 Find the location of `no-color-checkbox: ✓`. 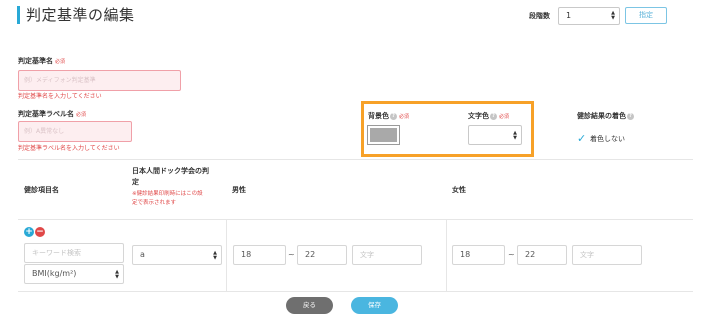

no-color-checkbox: ✓ is located at coordinates (581, 138).